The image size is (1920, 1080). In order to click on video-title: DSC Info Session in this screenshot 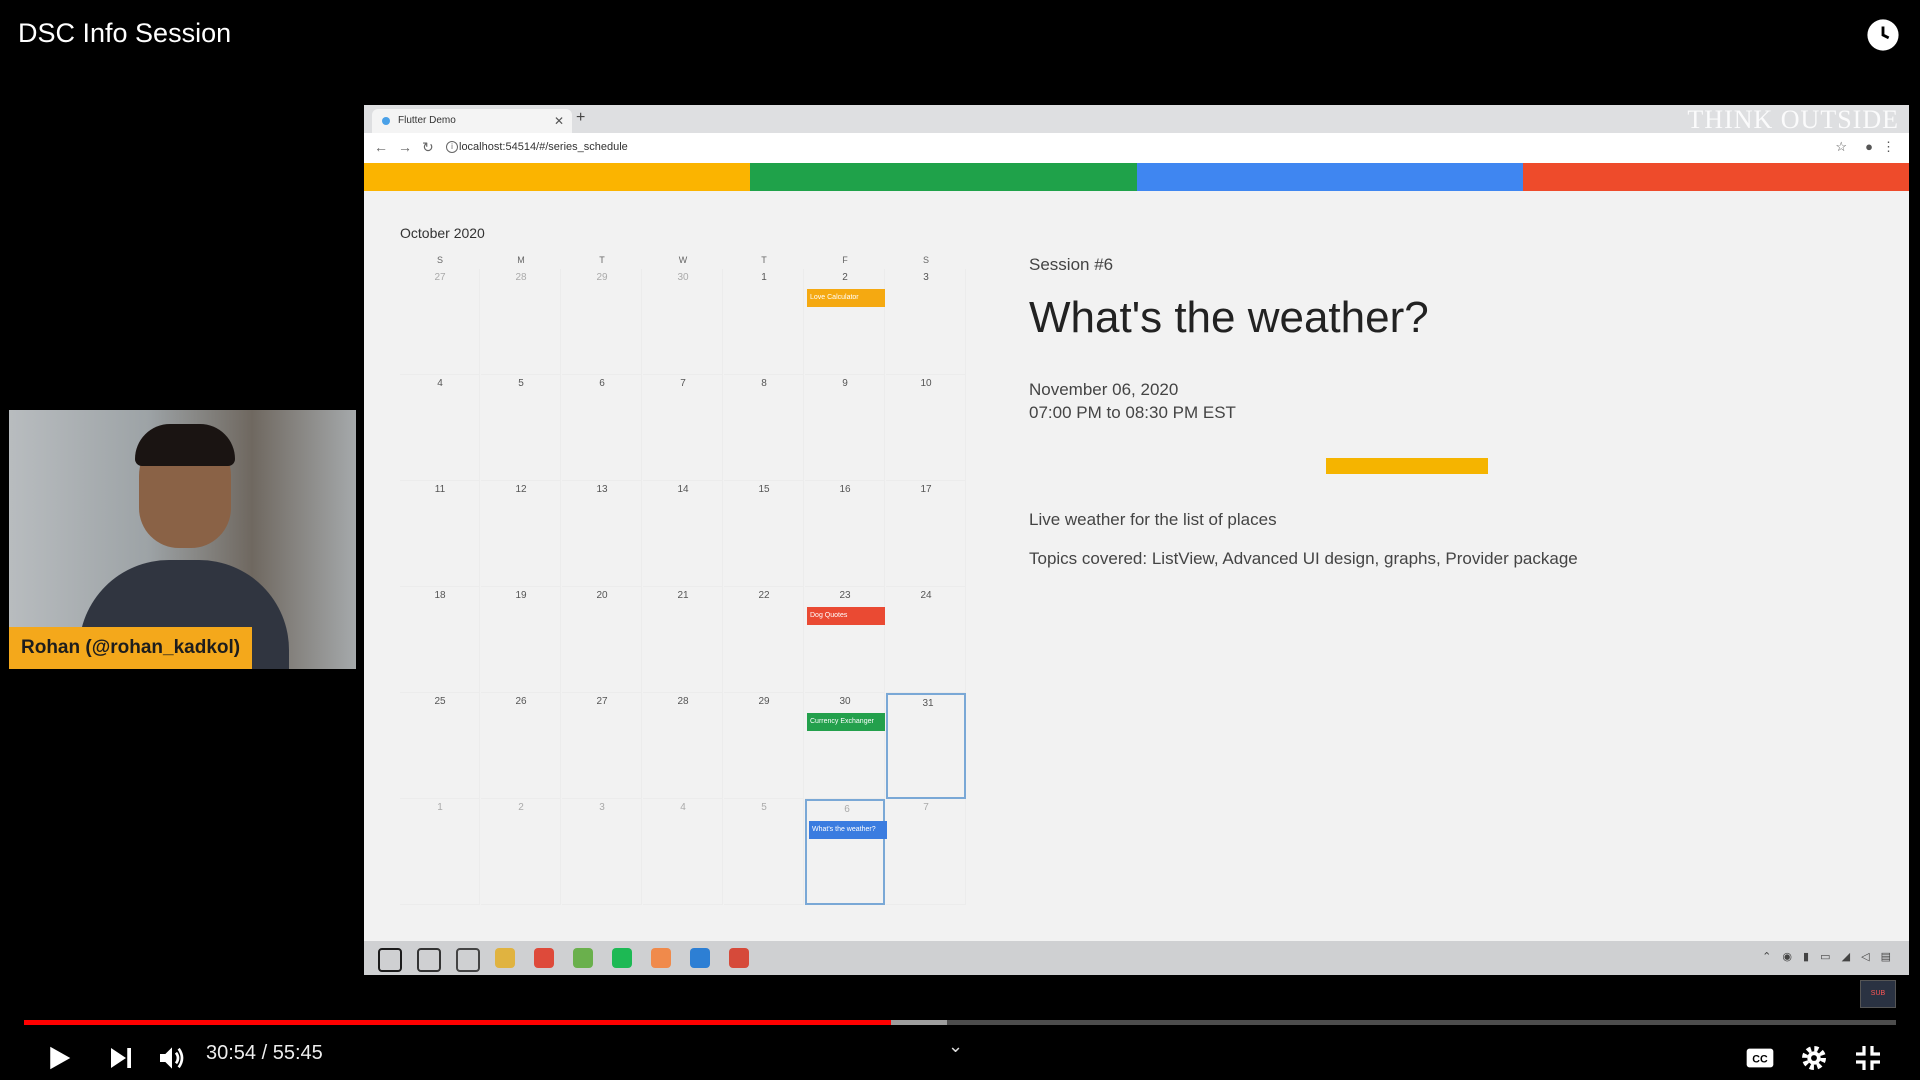, I will do `click(125, 33)`.